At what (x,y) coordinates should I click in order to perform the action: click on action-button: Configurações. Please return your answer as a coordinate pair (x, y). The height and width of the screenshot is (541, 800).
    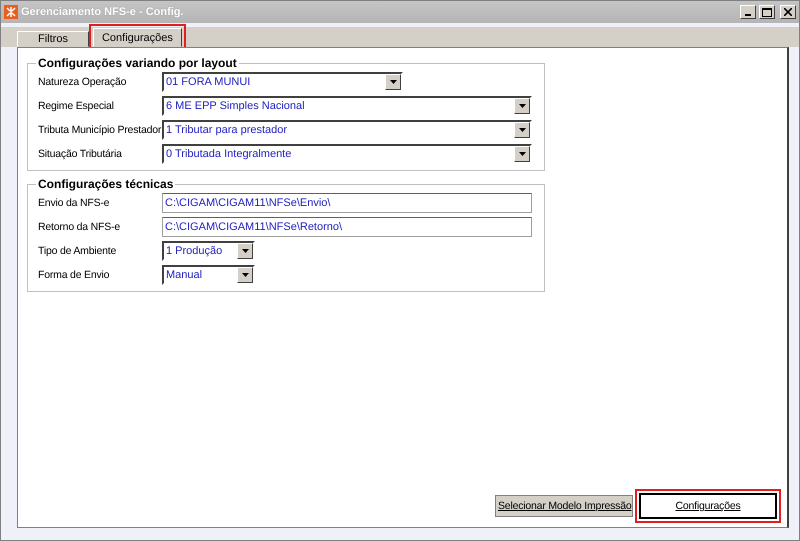
    Looking at the image, I should click on (708, 506).